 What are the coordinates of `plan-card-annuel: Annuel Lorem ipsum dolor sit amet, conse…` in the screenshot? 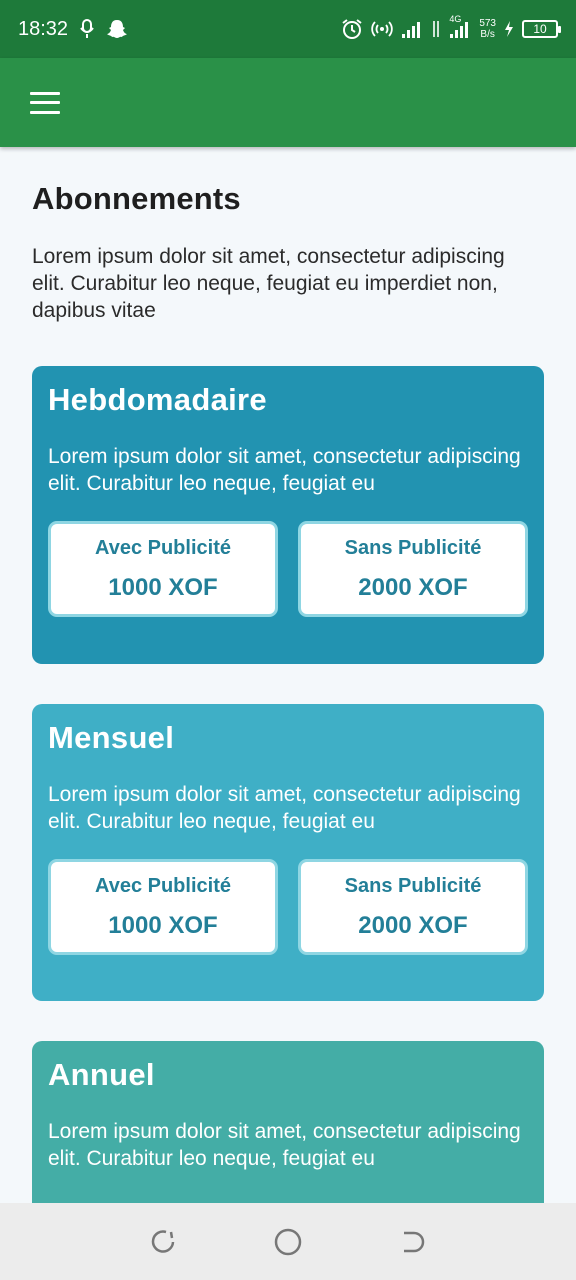 It's located at (288, 1122).